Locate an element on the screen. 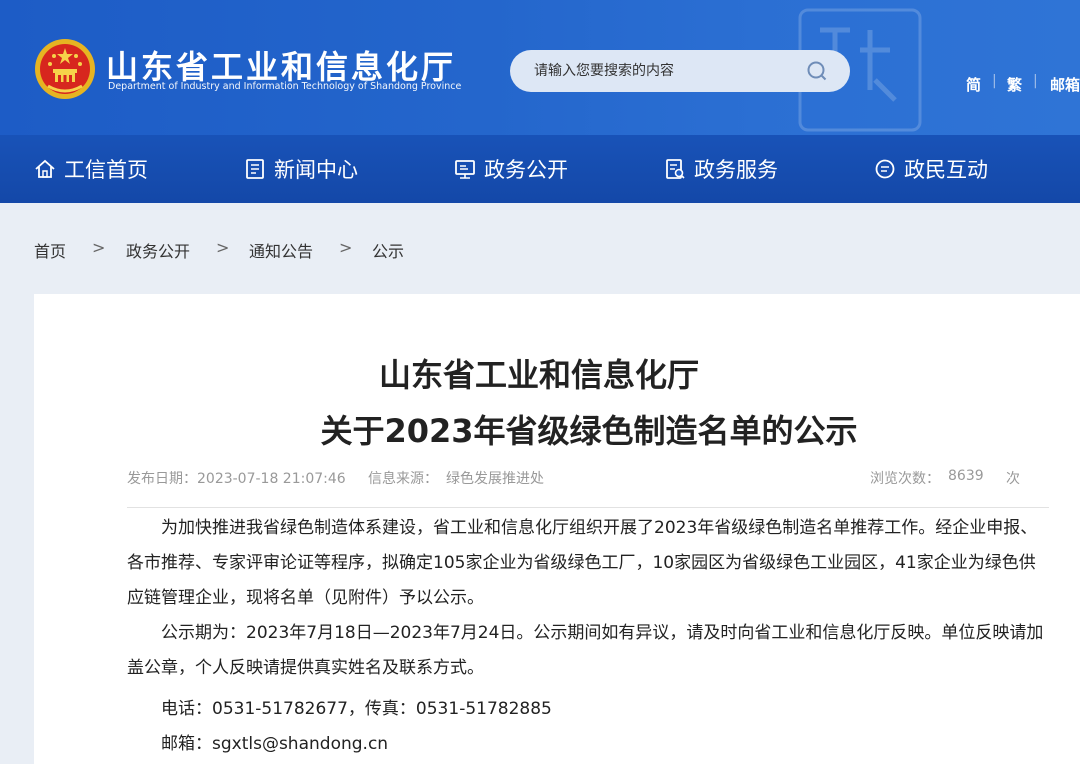 The width and height of the screenshot is (1080, 764). nav-item-gov-affairs: 政务公开 is located at coordinates (511, 169).